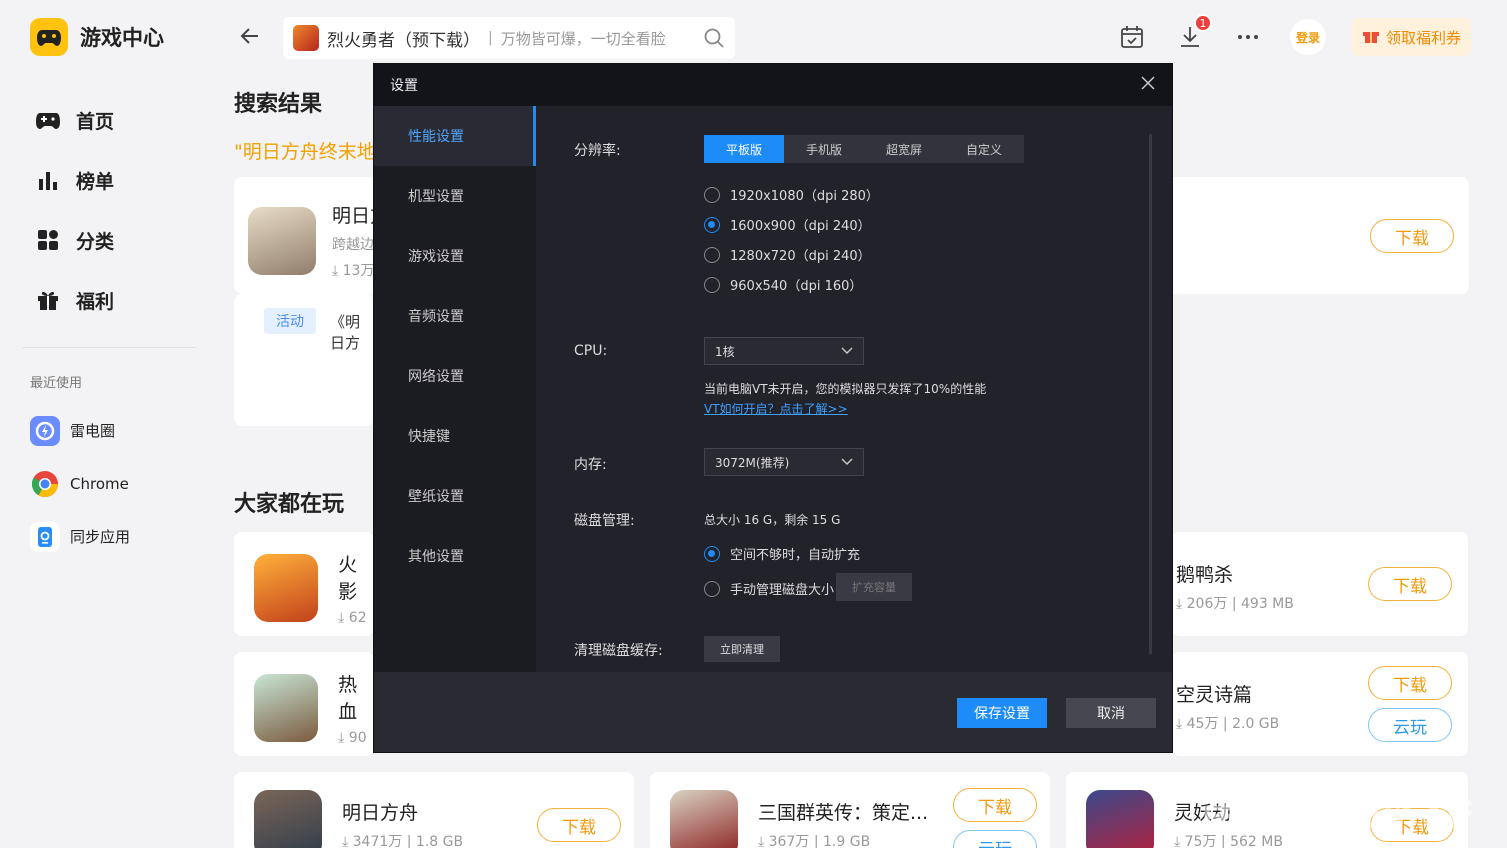 The width and height of the screenshot is (1507, 848). What do you see at coordinates (1193, 33) in the screenshot?
I see `download-icon: 1` at bounding box center [1193, 33].